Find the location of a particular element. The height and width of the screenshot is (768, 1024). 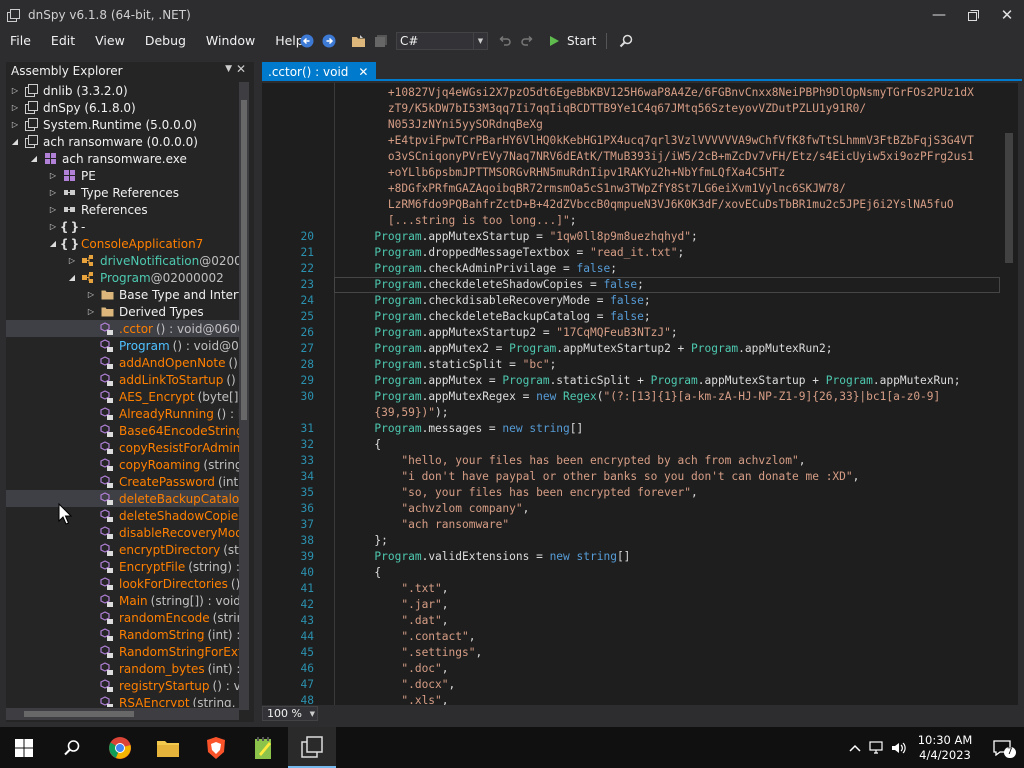

volume-button is located at coordinates (899, 747).